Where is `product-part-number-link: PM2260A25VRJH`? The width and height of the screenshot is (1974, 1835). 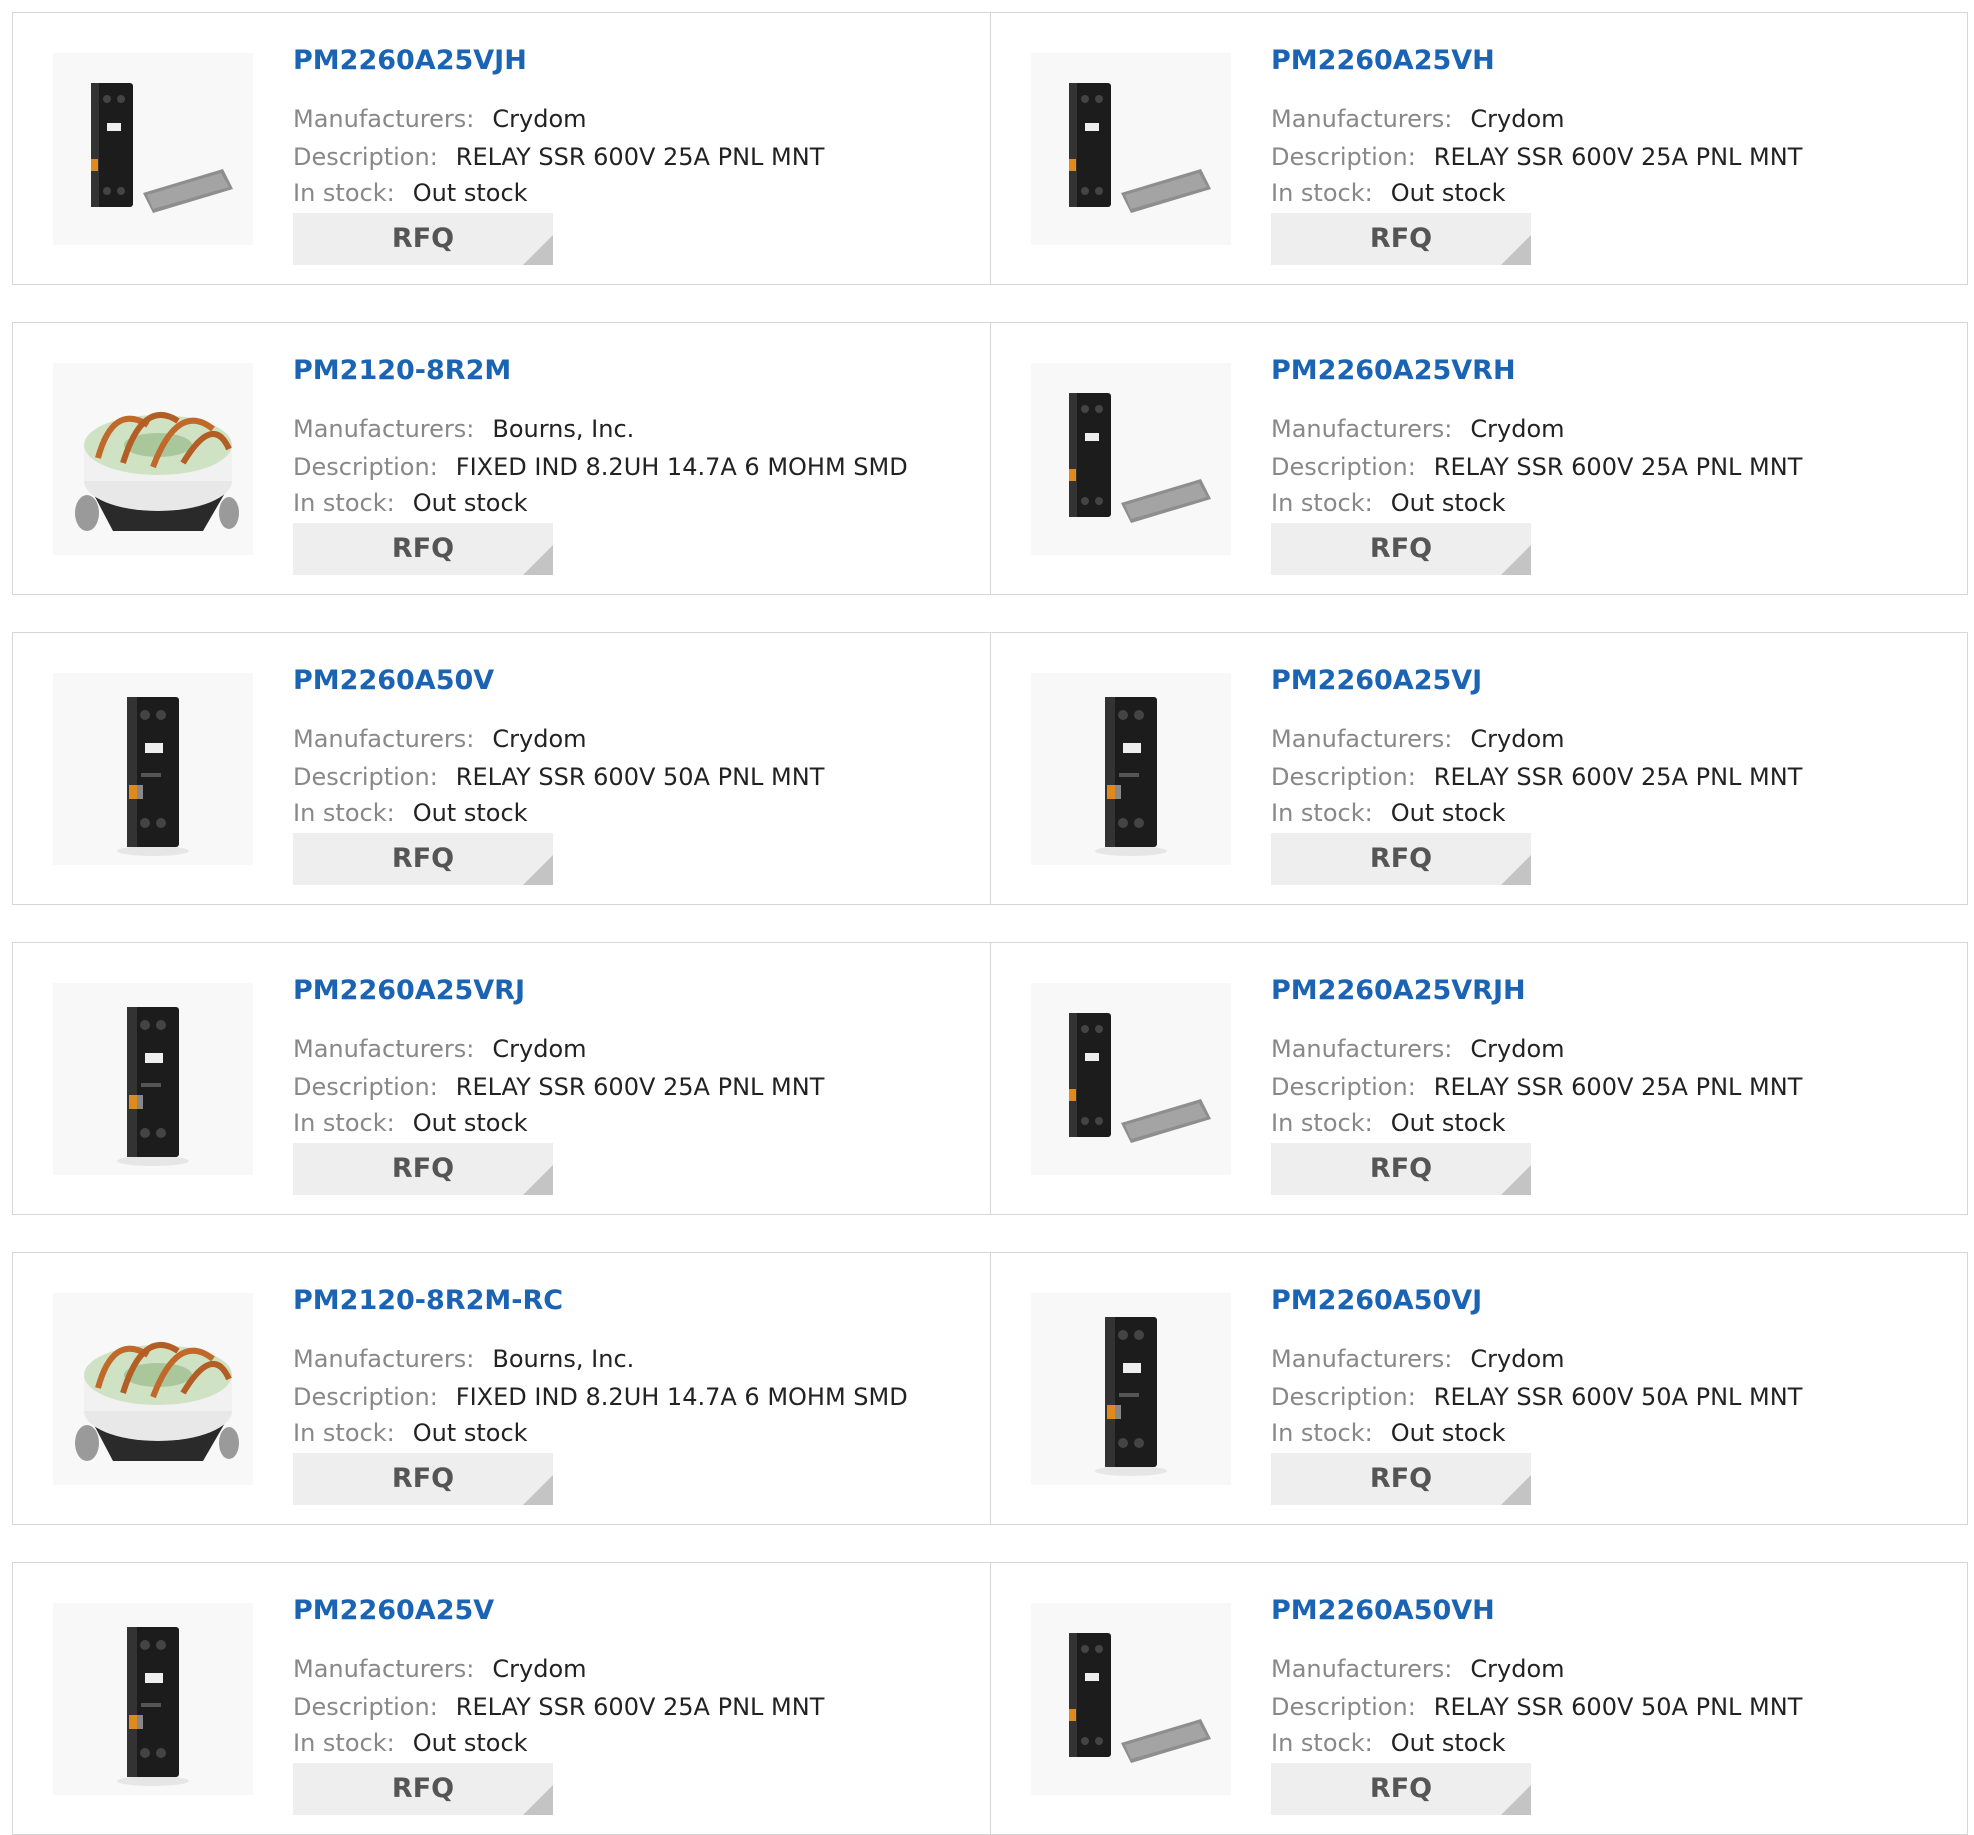 product-part-number-link: PM2260A25VRJH is located at coordinates (1398, 990).